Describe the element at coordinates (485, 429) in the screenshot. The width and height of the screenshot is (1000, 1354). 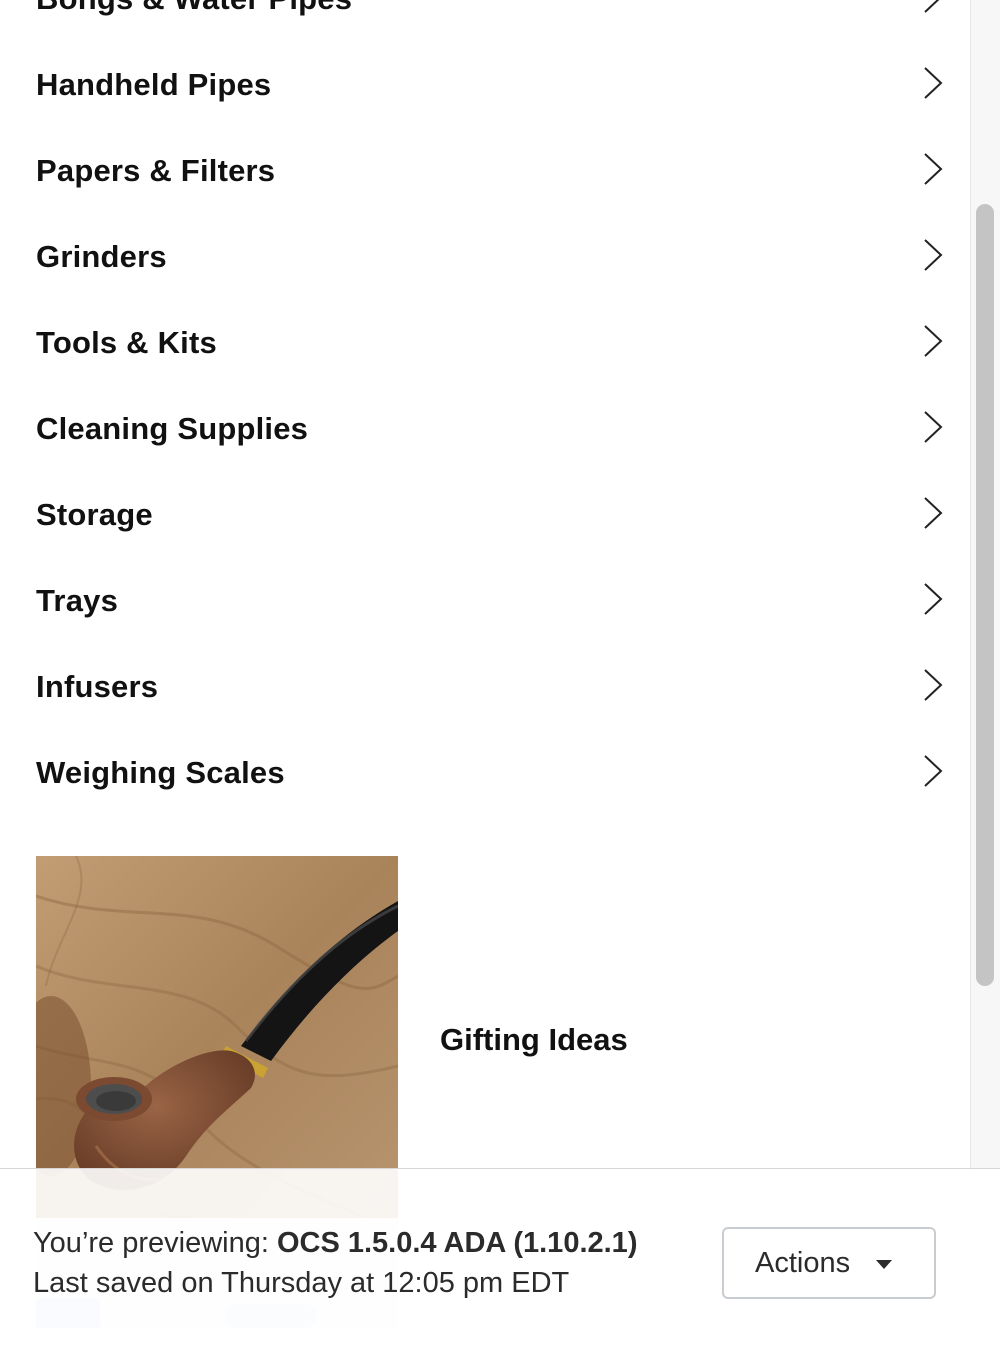
I see `category-item-cleaning-supplies: Cleaning Supplies` at that location.